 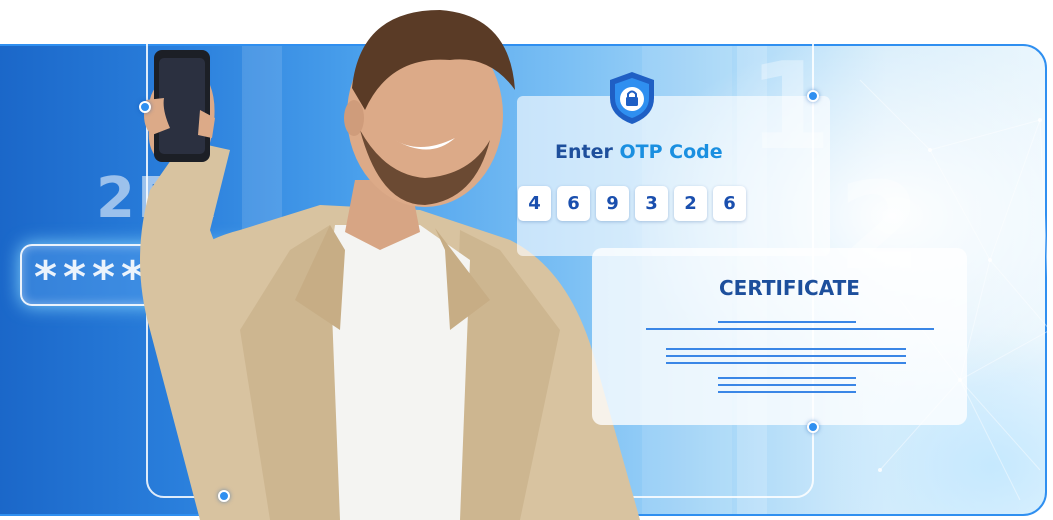 I want to click on otp-digit: 9, so click(x=612, y=203).